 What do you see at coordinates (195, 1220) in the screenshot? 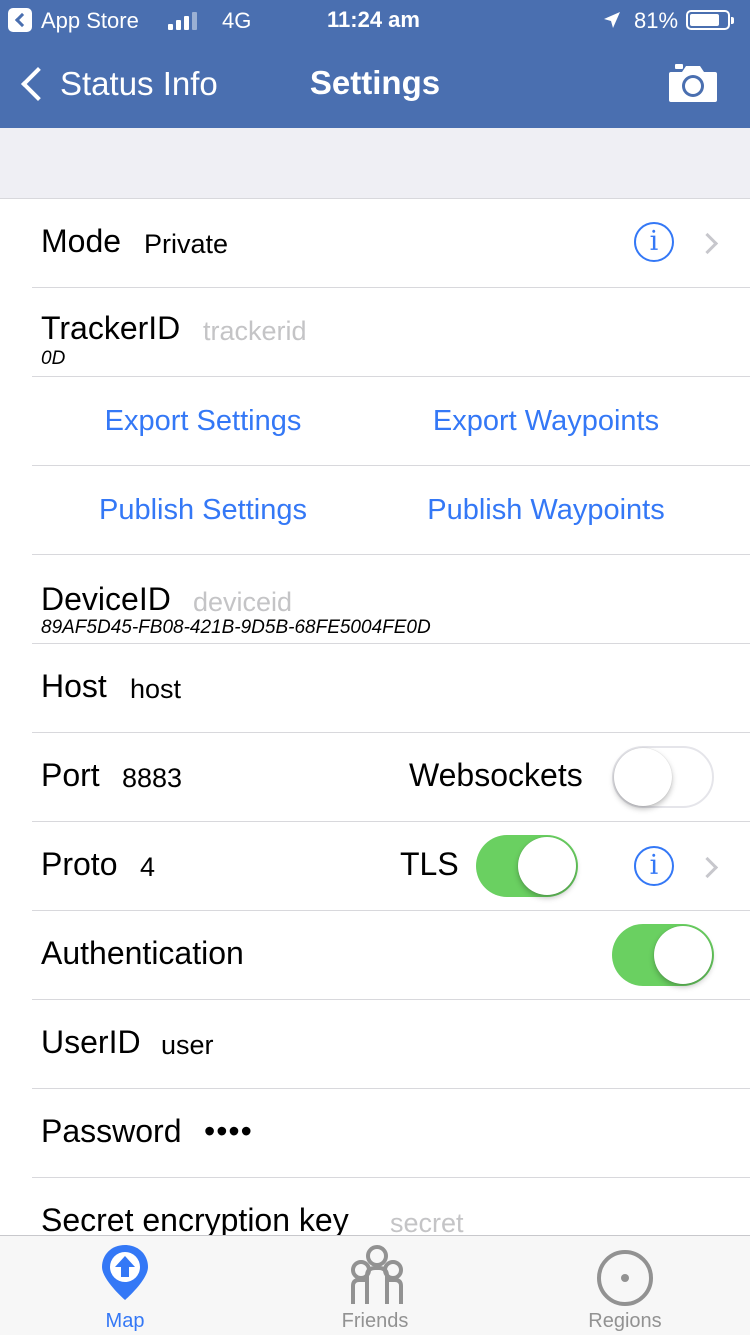
I see `secret-key-label: Secret encryption key` at bounding box center [195, 1220].